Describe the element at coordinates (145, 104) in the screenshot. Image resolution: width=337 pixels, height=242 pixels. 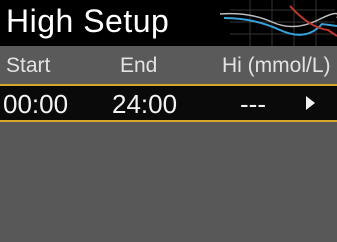
I see `segment-end-time: 24:00` at that location.